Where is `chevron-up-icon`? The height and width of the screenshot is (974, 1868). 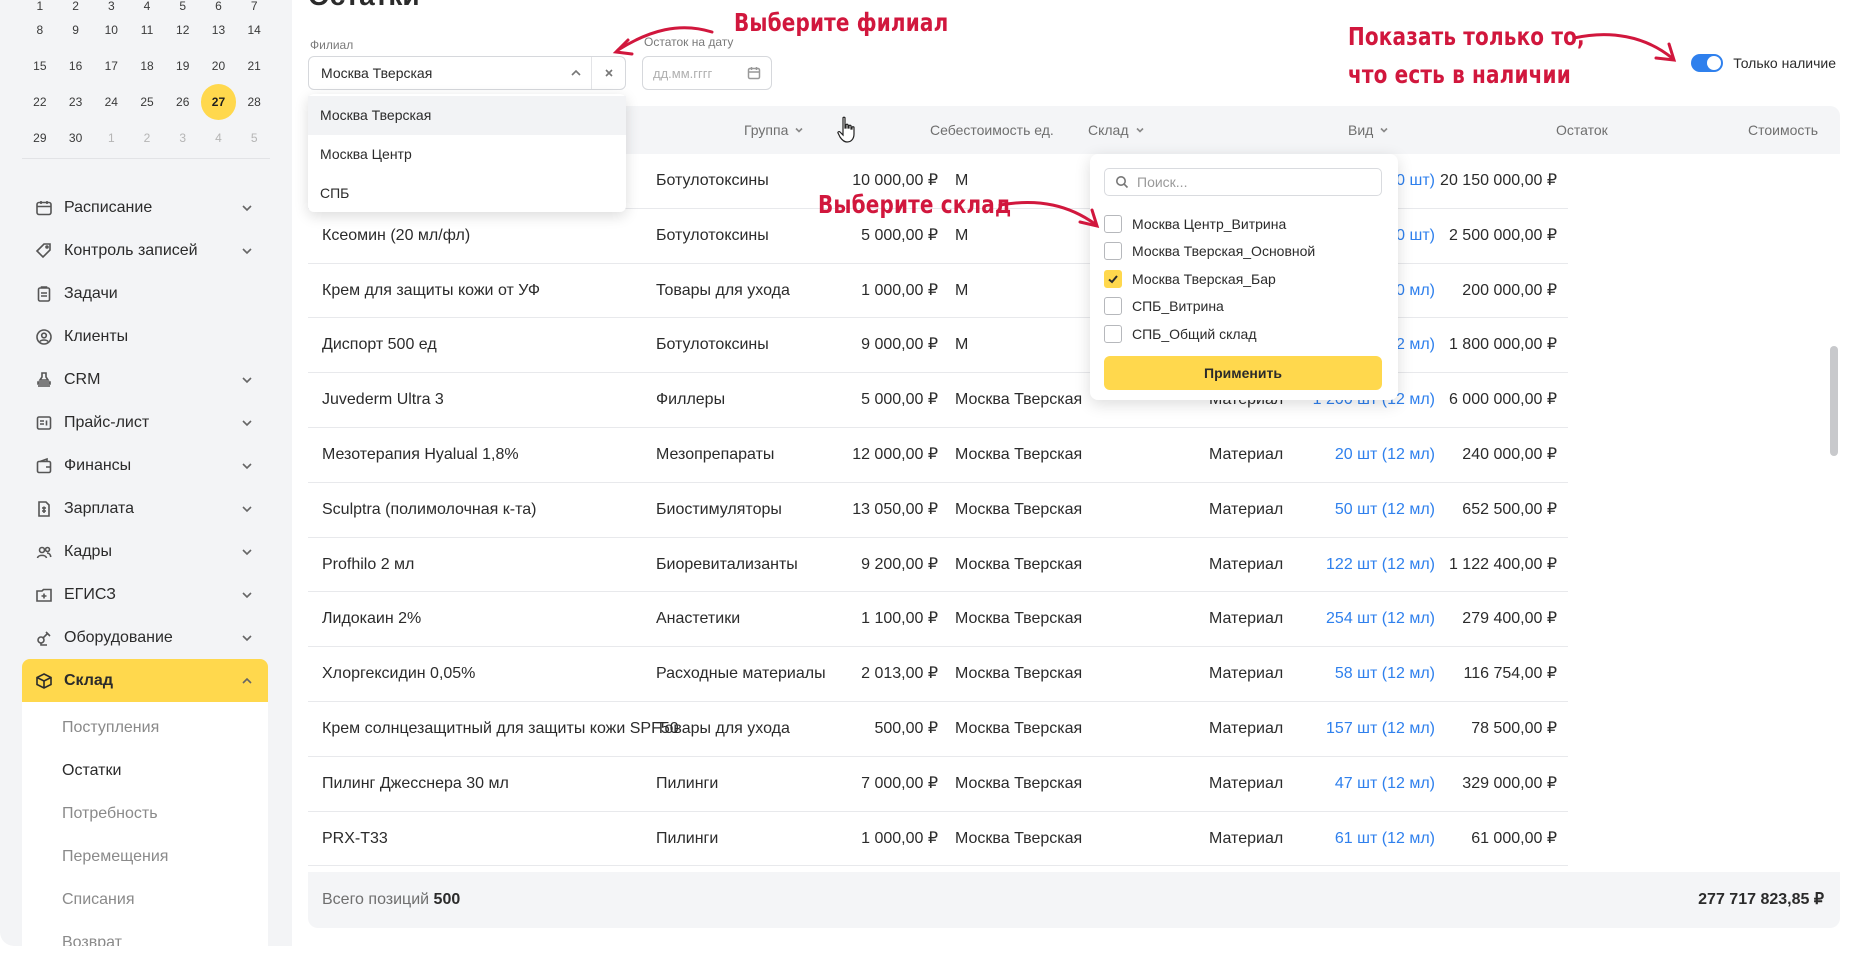
chevron-up-icon is located at coordinates (576, 73).